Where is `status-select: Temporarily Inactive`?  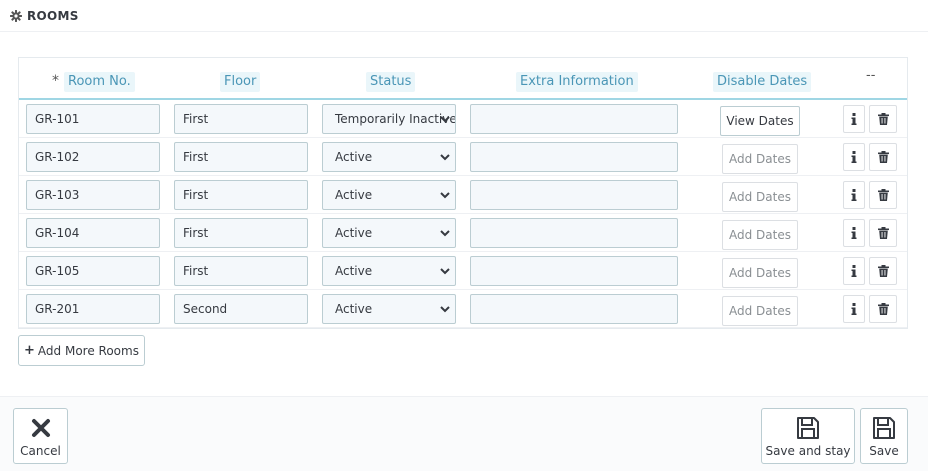
status-select: Temporarily Inactive is located at coordinates (389, 119).